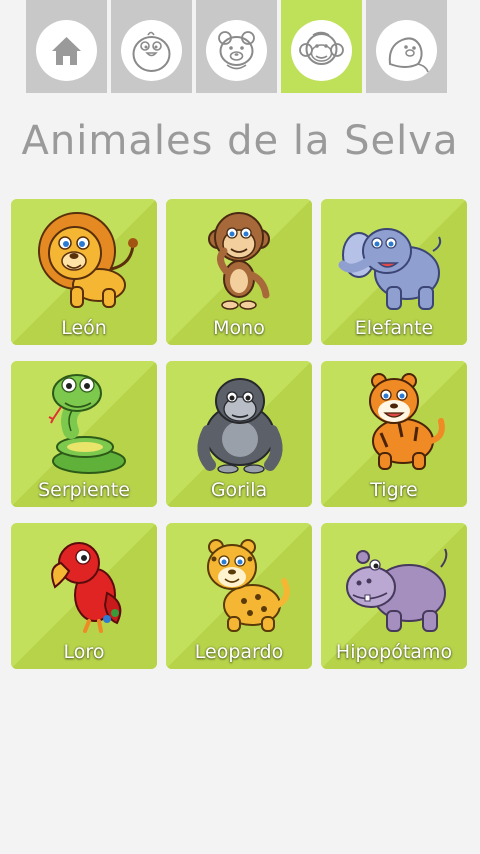  I want to click on parrot-icon, so click(86, 587).